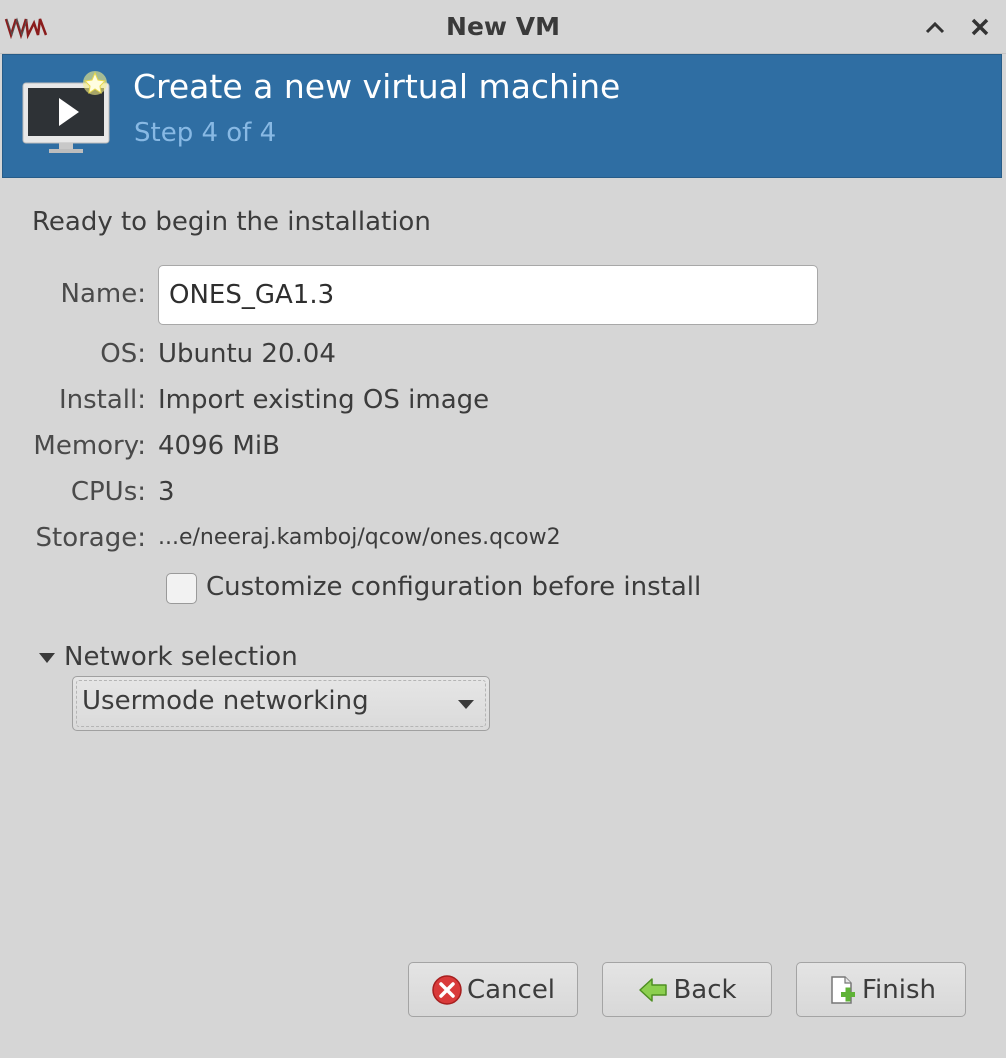 Image resolution: width=1006 pixels, height=1058 pixels. Describe the element at coordinates (502, 116) in the screenshot. I see `wizard-header-banner: Create a new virtual machine Step 4 of 4` at that location.